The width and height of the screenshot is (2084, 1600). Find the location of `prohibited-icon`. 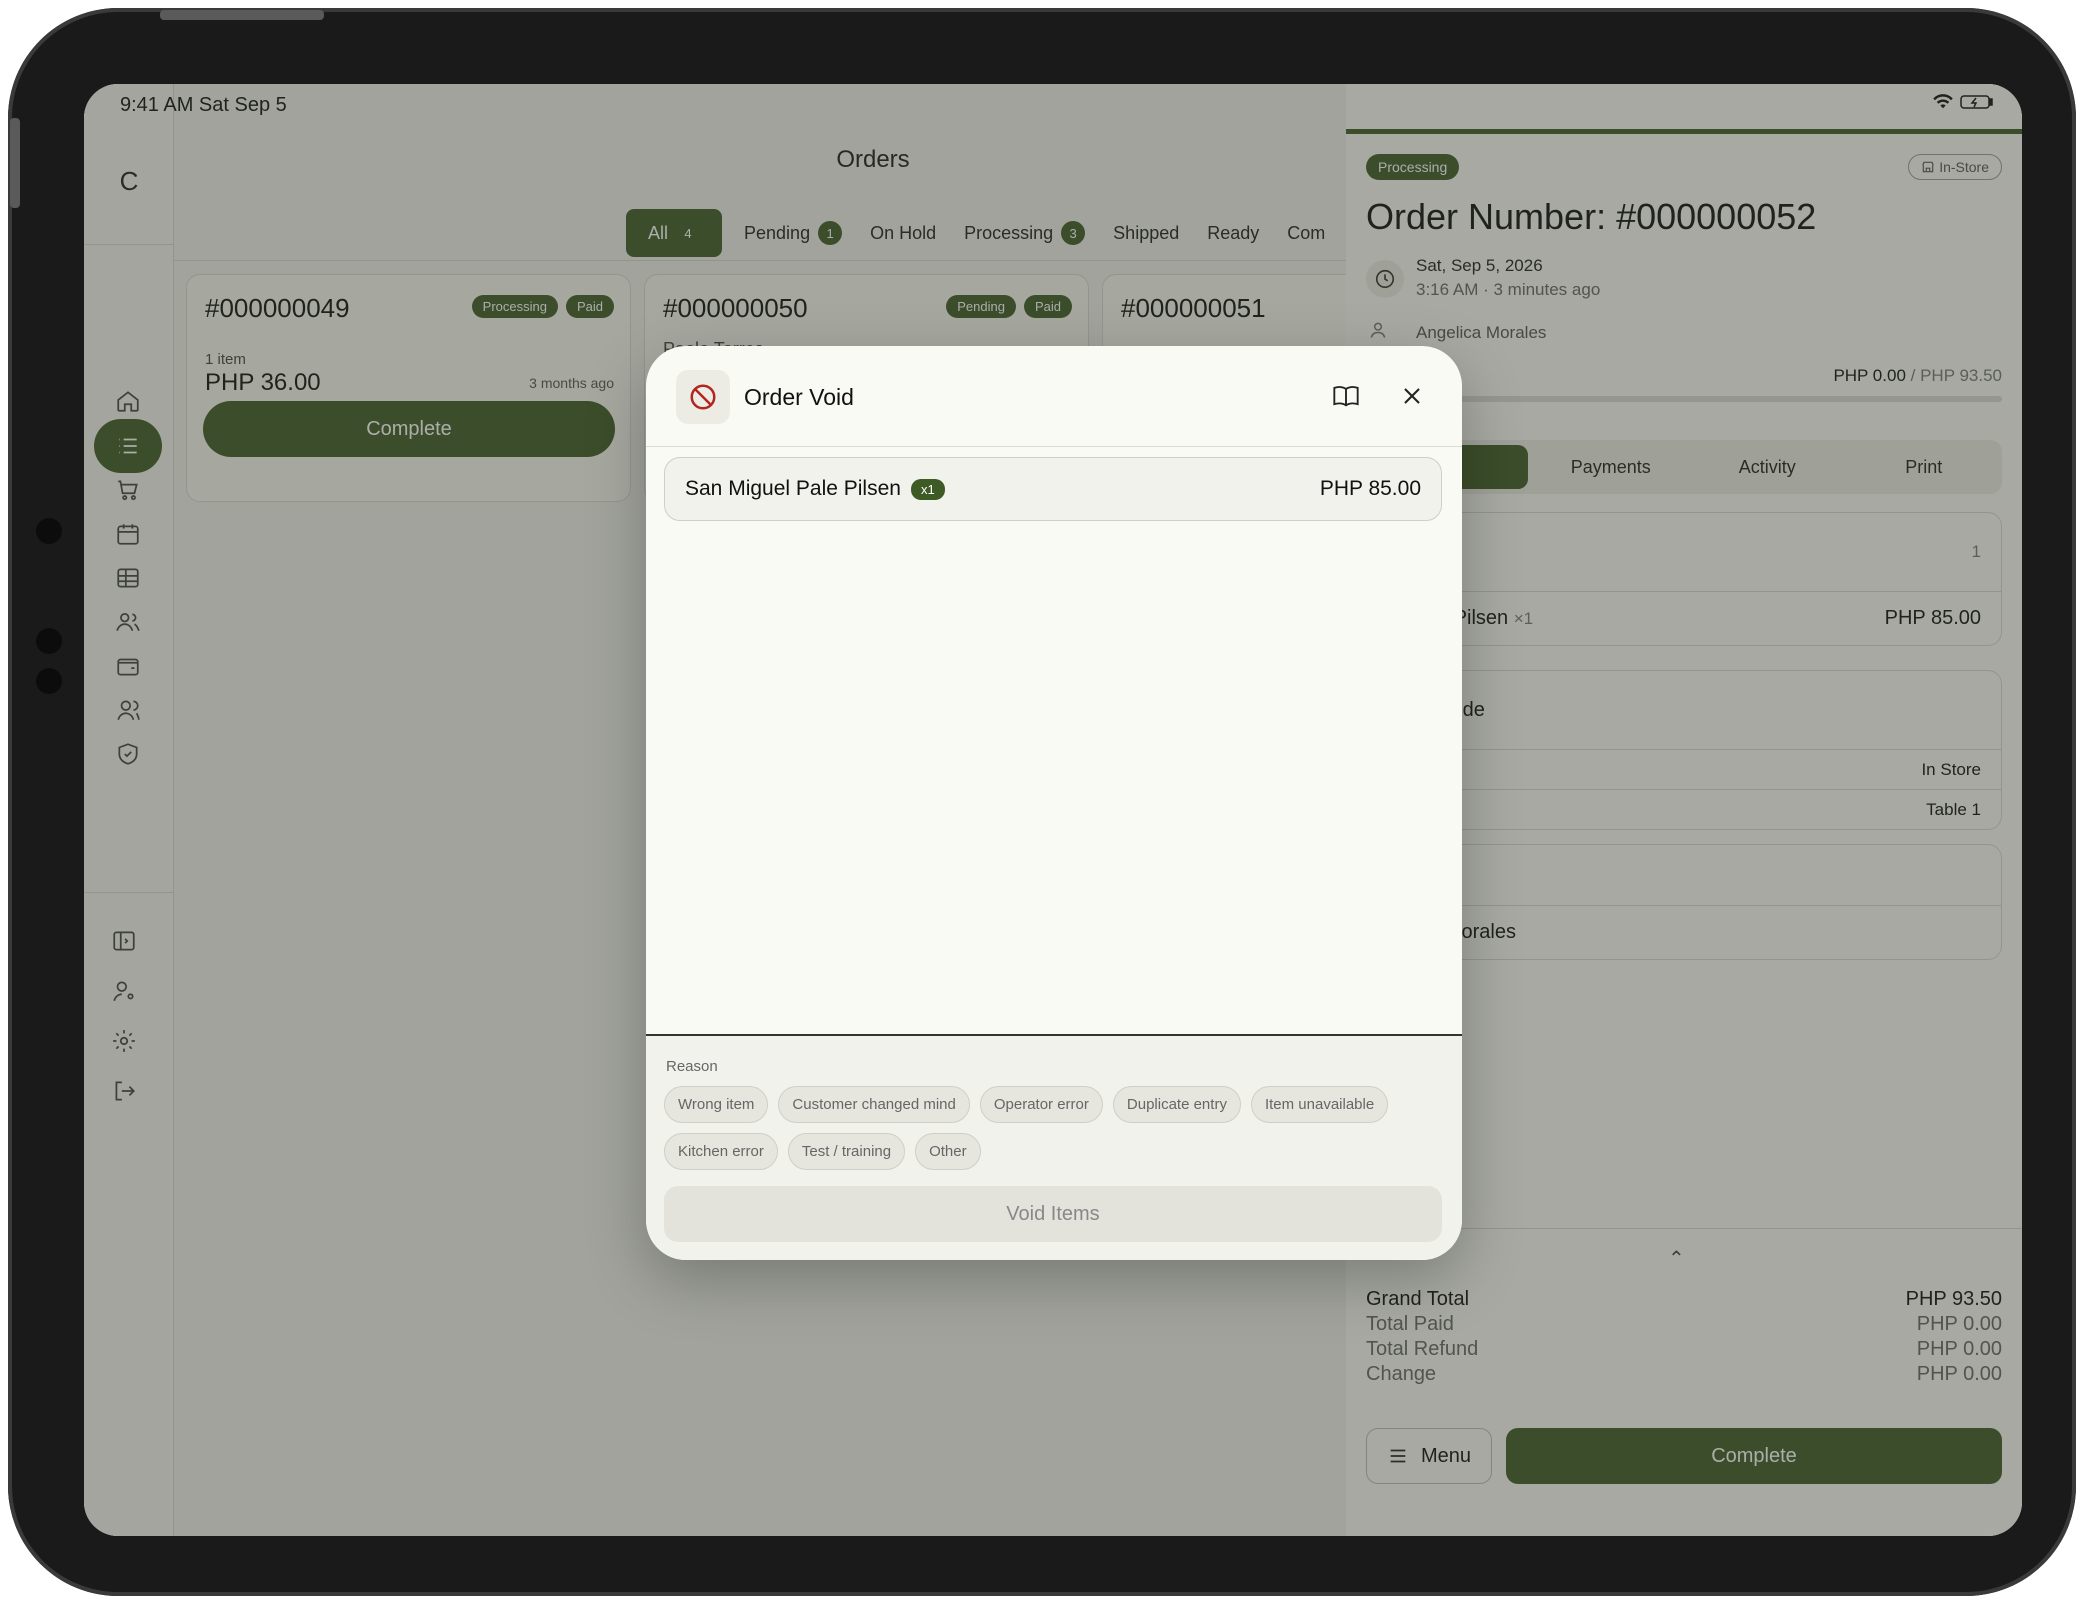

prohibited-icon is located at coordinates (703, 397).